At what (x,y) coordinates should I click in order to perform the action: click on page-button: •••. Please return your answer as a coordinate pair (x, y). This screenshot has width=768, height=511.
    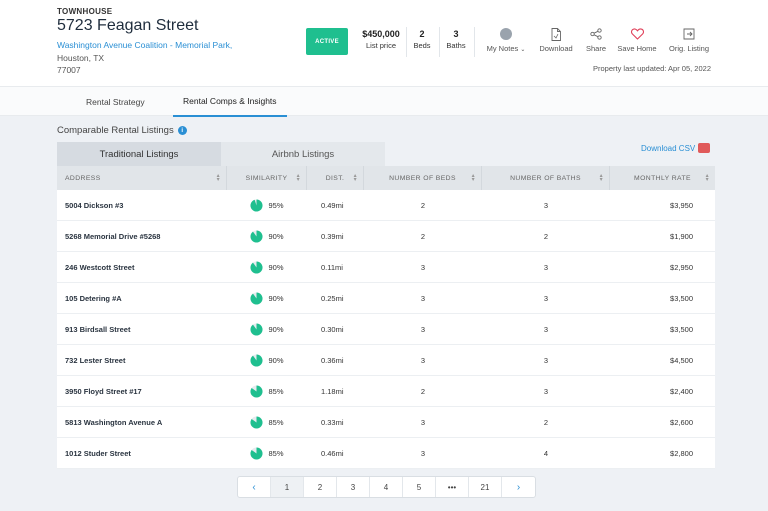
    Looking at the image, I should click on (452, 487).